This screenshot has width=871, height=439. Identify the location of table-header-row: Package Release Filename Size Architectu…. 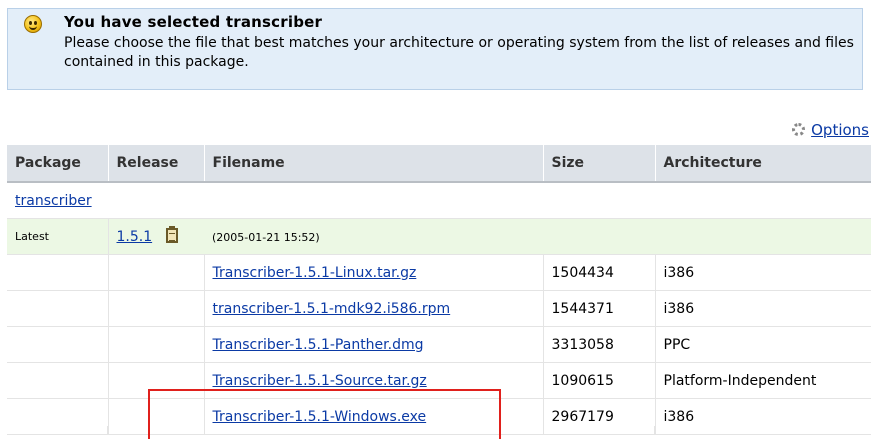
(439, 164).